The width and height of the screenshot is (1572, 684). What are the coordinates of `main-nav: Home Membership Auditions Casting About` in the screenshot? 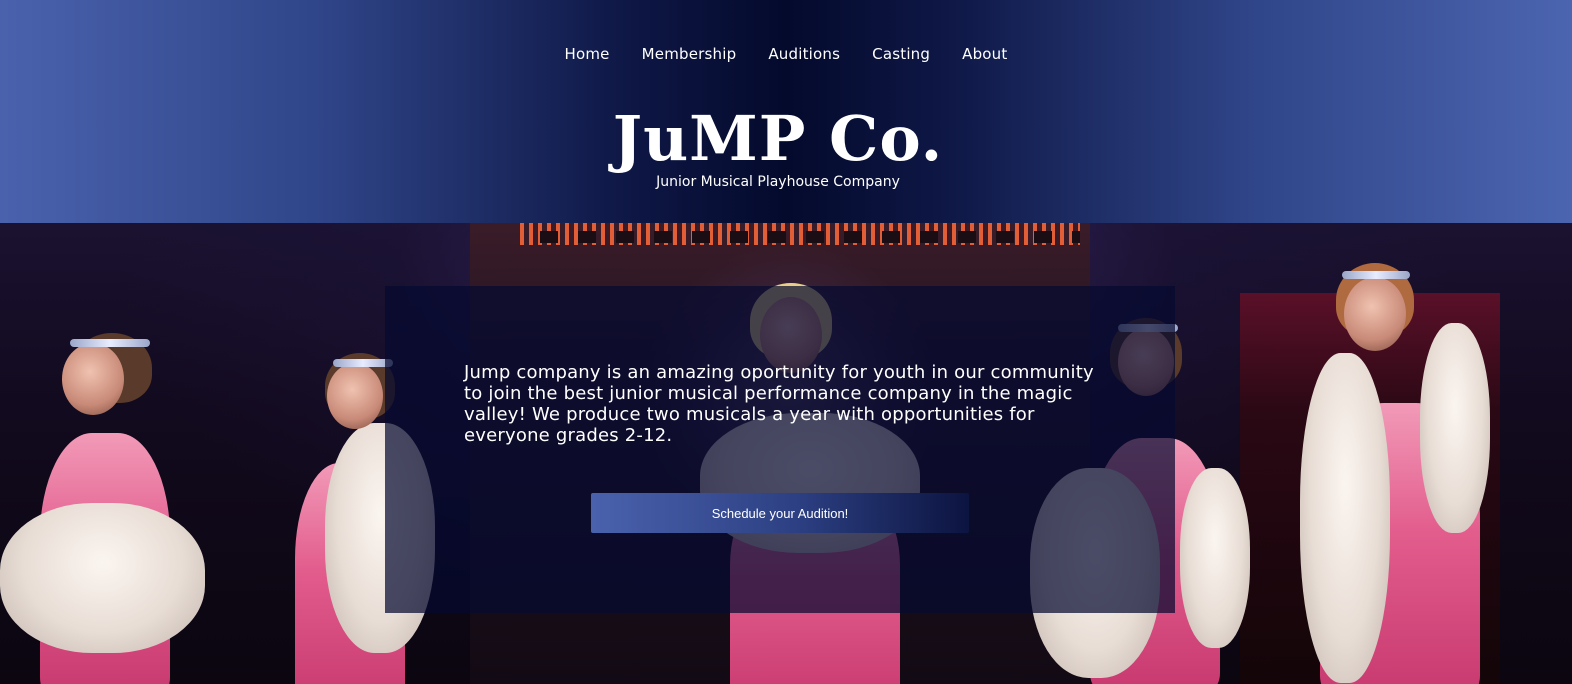 It's located at (786, 54).